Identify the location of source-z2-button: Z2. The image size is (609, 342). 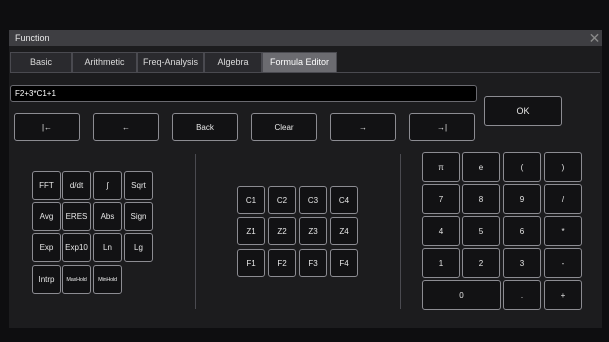
(282, 231).